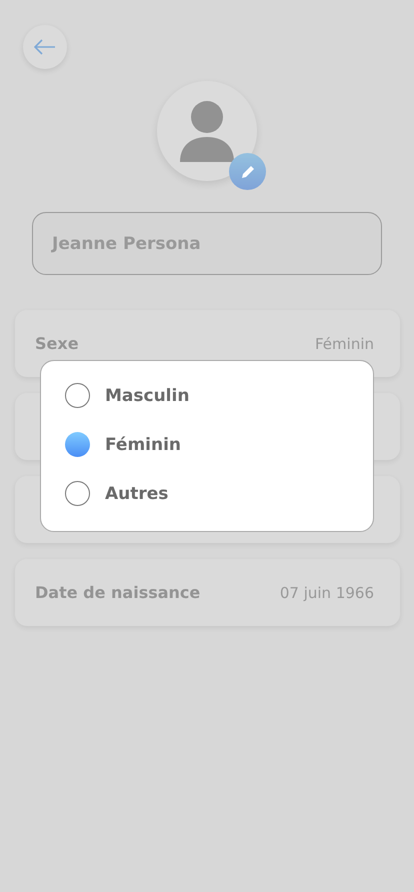 The width and height of the screenshot is (414, 892). Describe the element at coordinates (136, 494) in the screenshot. I see `option-label: Autres` at that location.